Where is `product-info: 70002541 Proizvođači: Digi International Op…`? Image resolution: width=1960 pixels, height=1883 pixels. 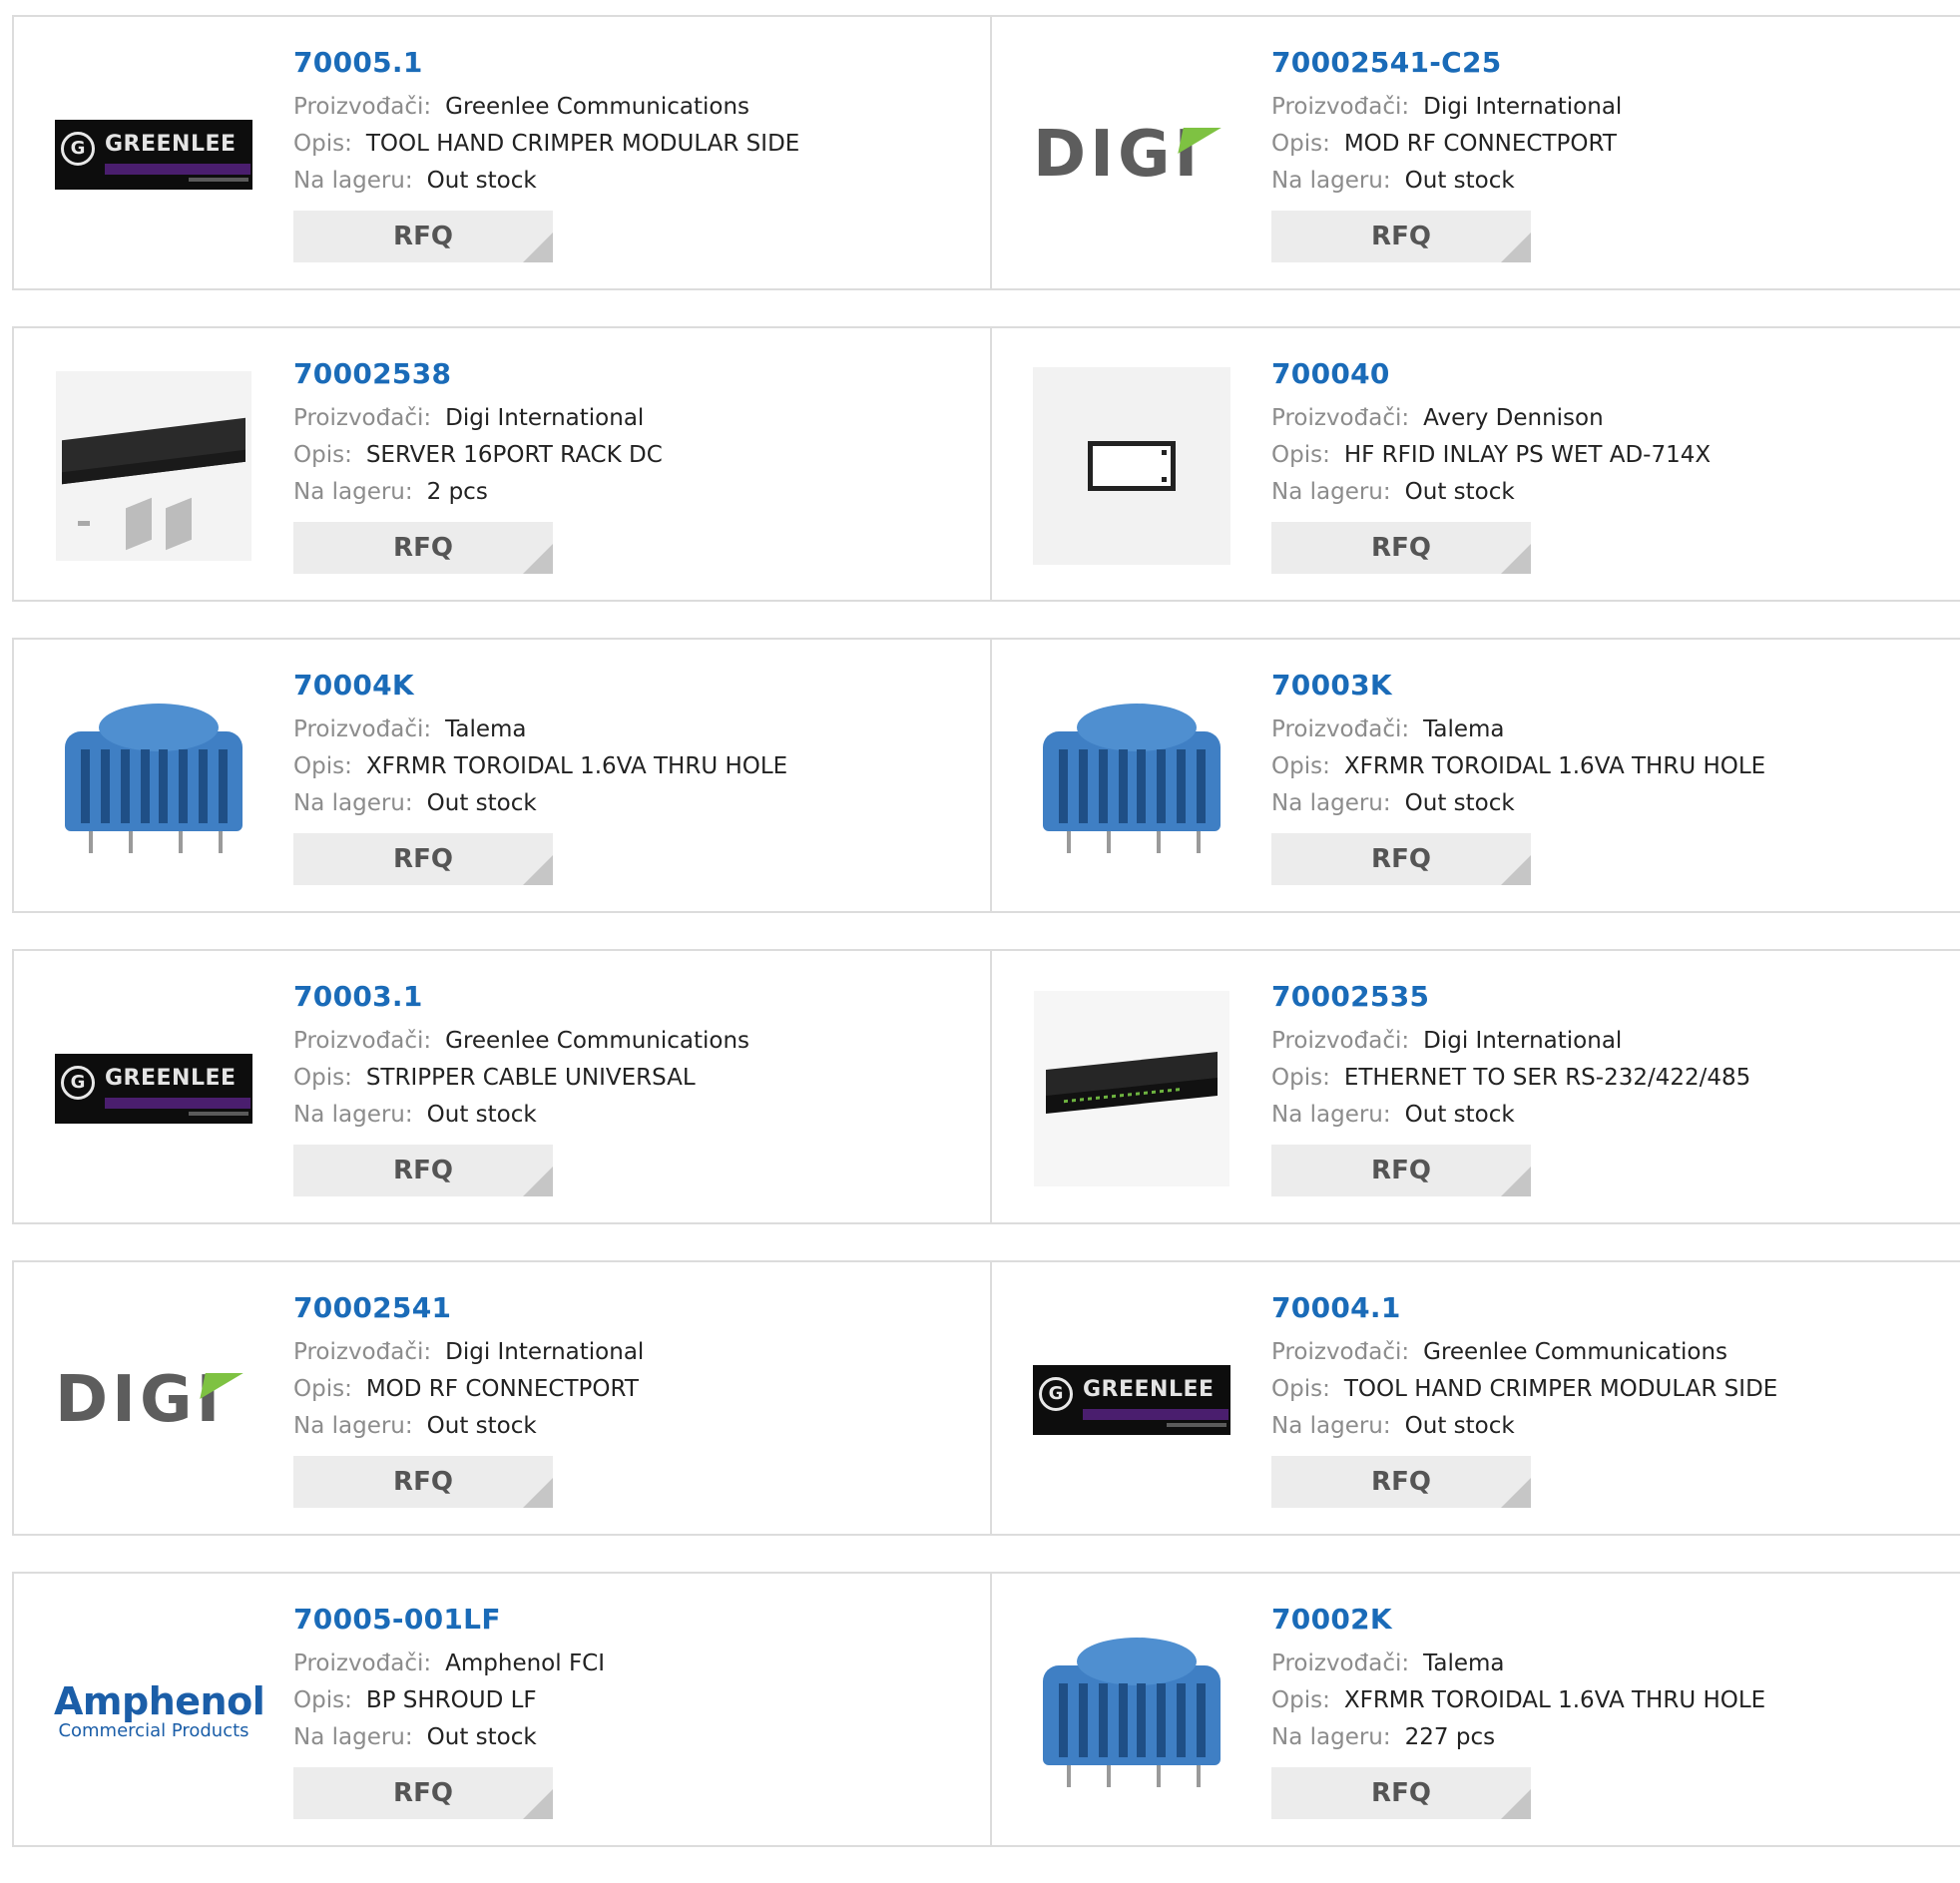 product-info: 70002541 Proizvođači: Digi International Op… is located at coordinates (468, 1399).